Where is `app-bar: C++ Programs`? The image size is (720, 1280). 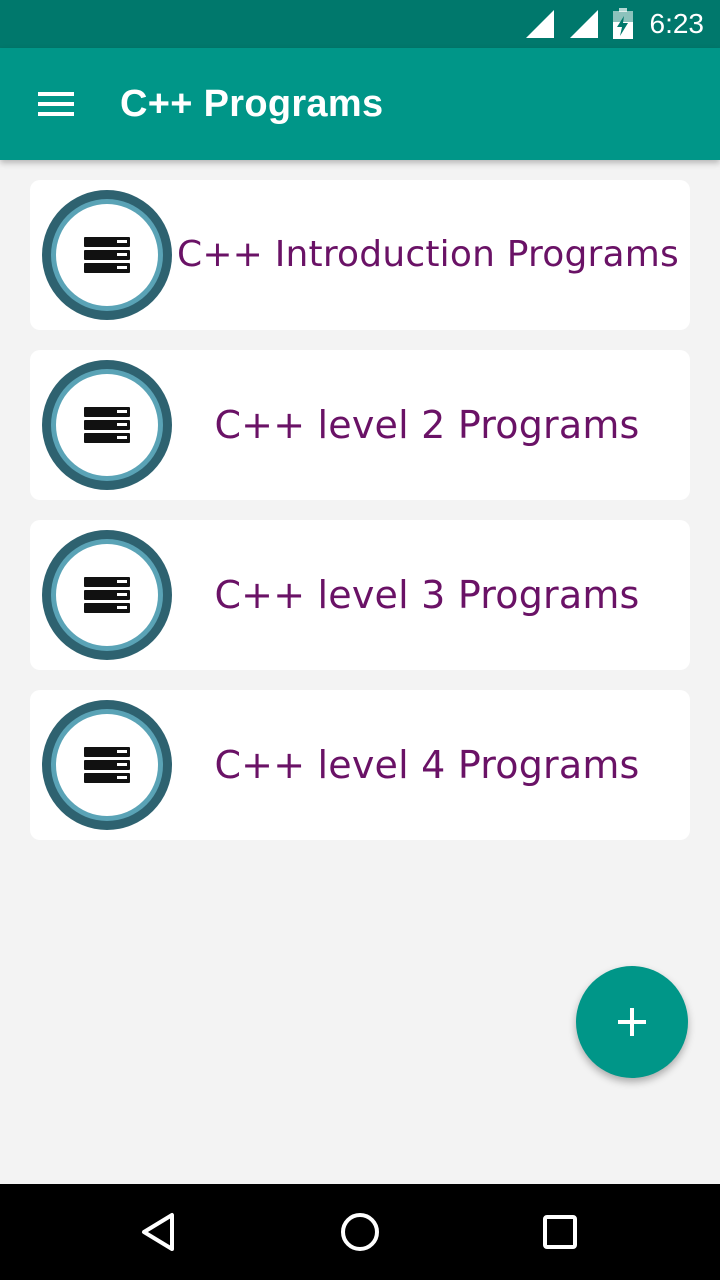 app-bar: C++ Programs is located at coordinates (360, 104).